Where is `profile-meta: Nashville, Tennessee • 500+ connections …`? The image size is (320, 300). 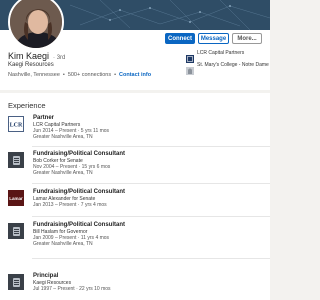
profile-meta: Nashville, Tennessee • 500+ connections … is located at coordinates (80, 75).